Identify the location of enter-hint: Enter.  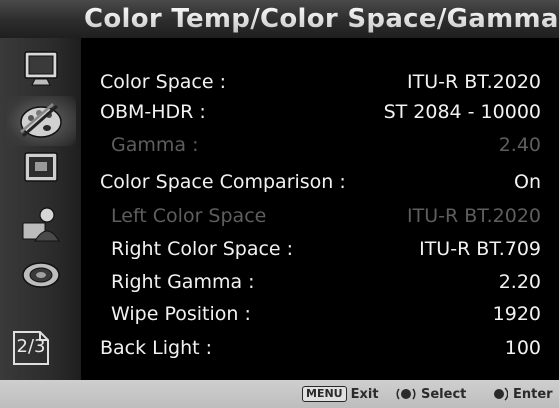
(521, 394).